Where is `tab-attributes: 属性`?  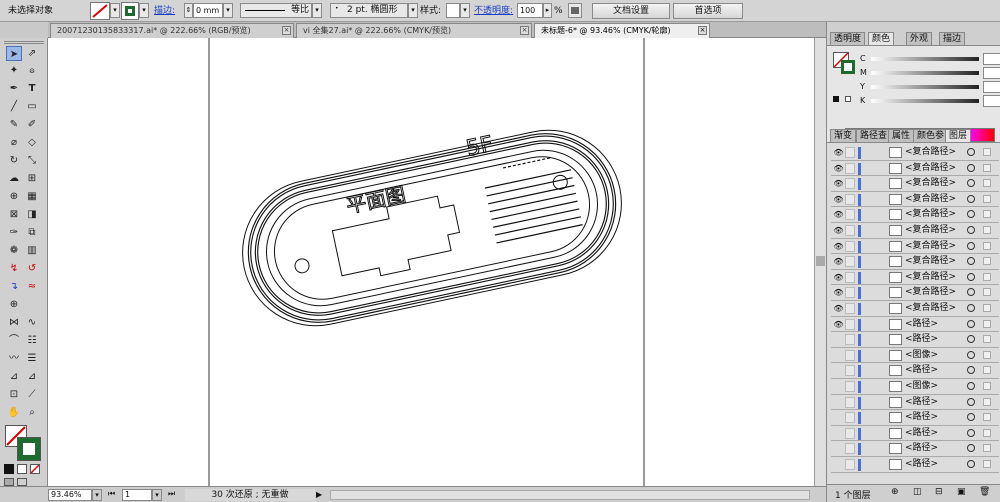
tab-attributes: 属性 is located at coordinates (901, 135).